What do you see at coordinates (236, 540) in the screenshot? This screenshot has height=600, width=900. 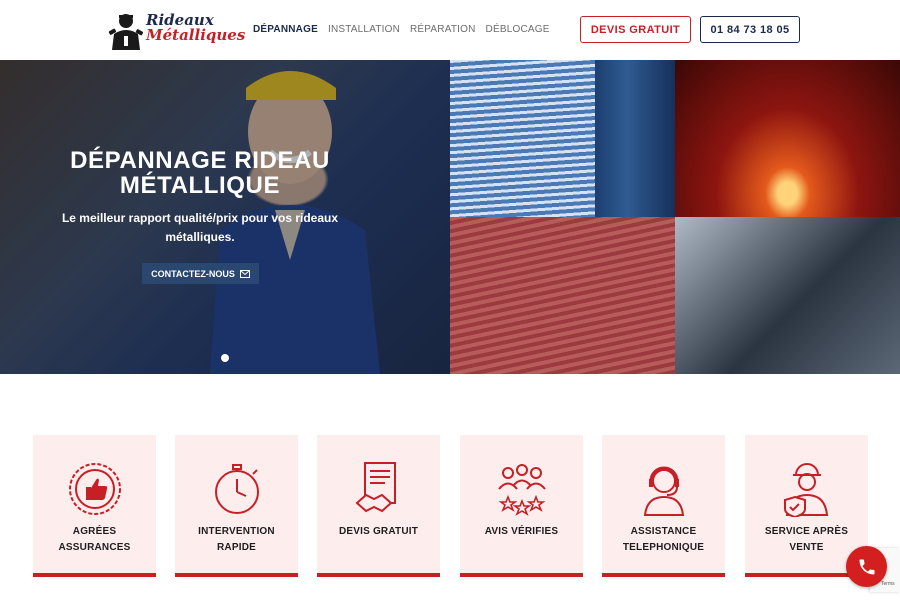 I see `feature-label: INTERVENTION RAPIDE` at bounding box center [236, 540].